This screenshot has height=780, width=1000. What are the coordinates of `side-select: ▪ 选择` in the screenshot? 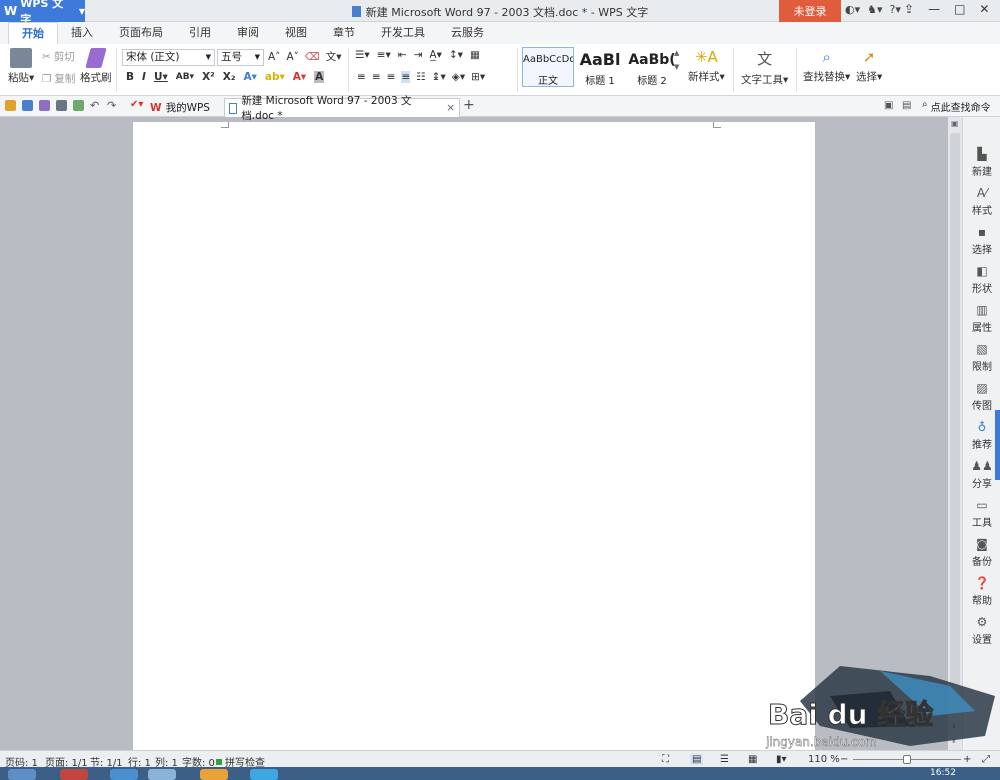 It's located at (981, 240).